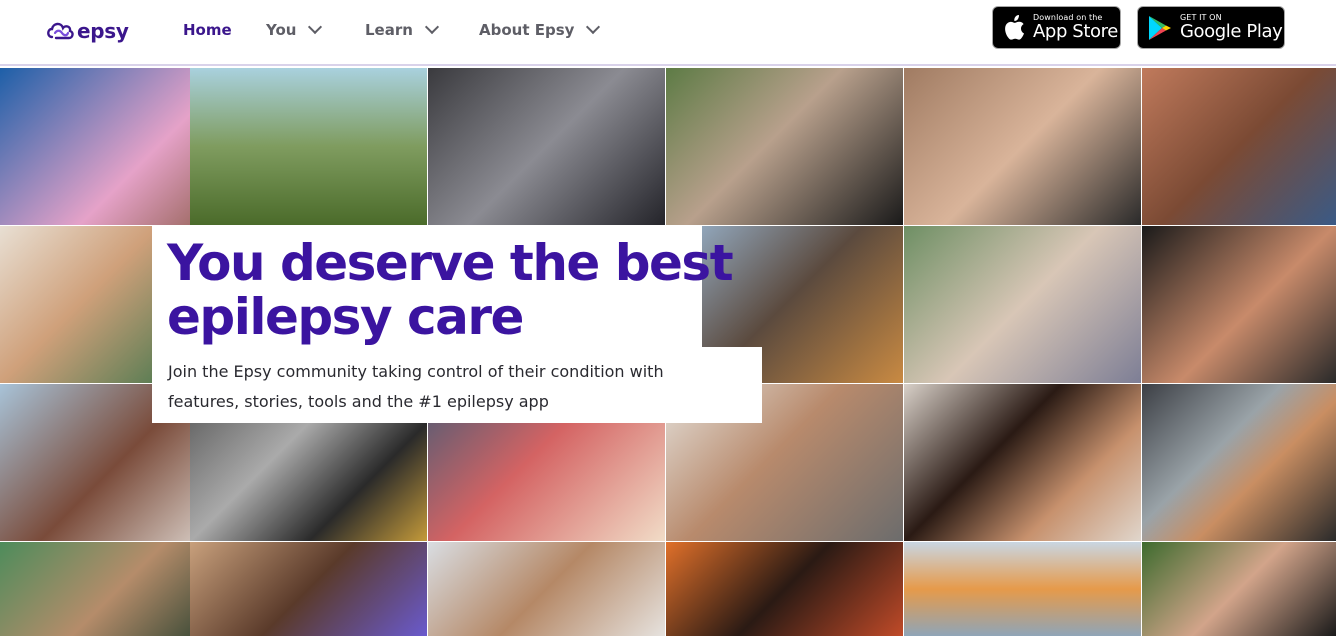  What do you see at coordinates (103, 31) in the screenshot?
I see `brand-name: epsy` at bounding box center [103, 31].